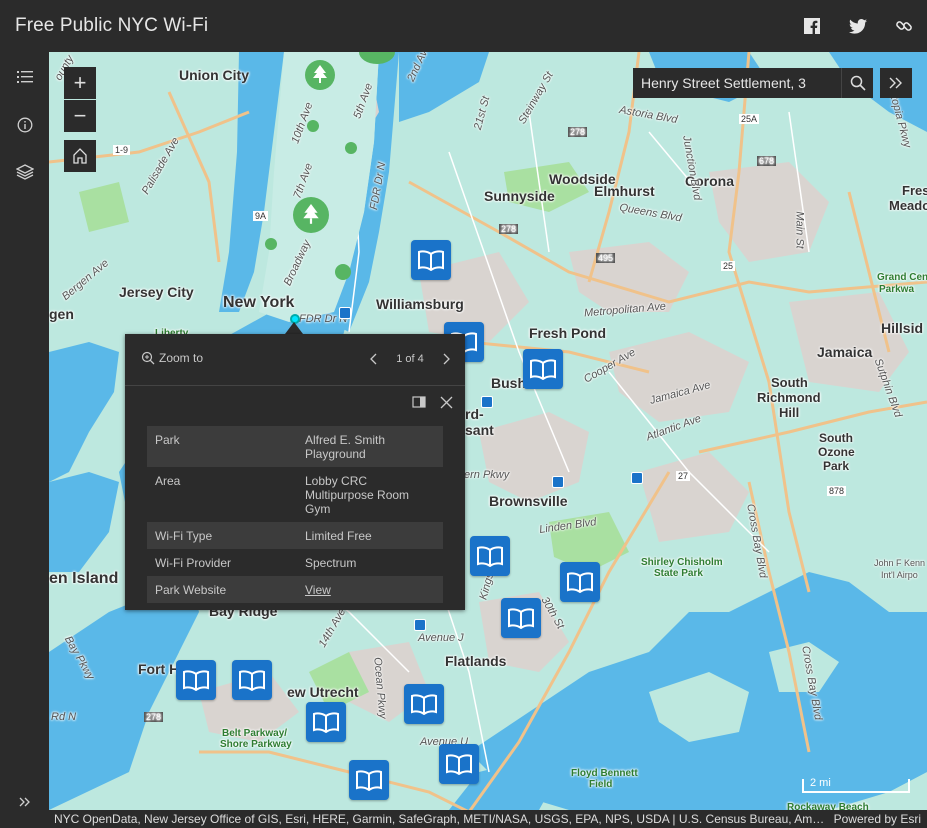 This screenshot has height=828, width=927. Describe the element at coordinates (856, 785) in the screenshot. I see `scale-bar: 2 mi` at that location.